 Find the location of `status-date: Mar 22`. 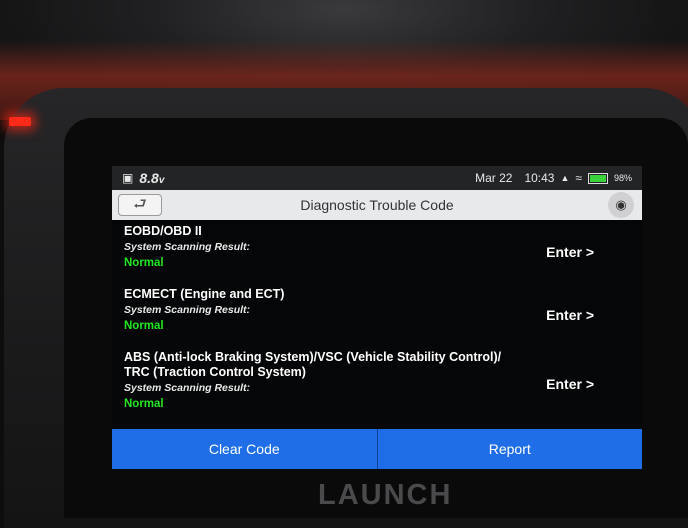

status-date: Mar 22 is located at coordinates (494, 178).